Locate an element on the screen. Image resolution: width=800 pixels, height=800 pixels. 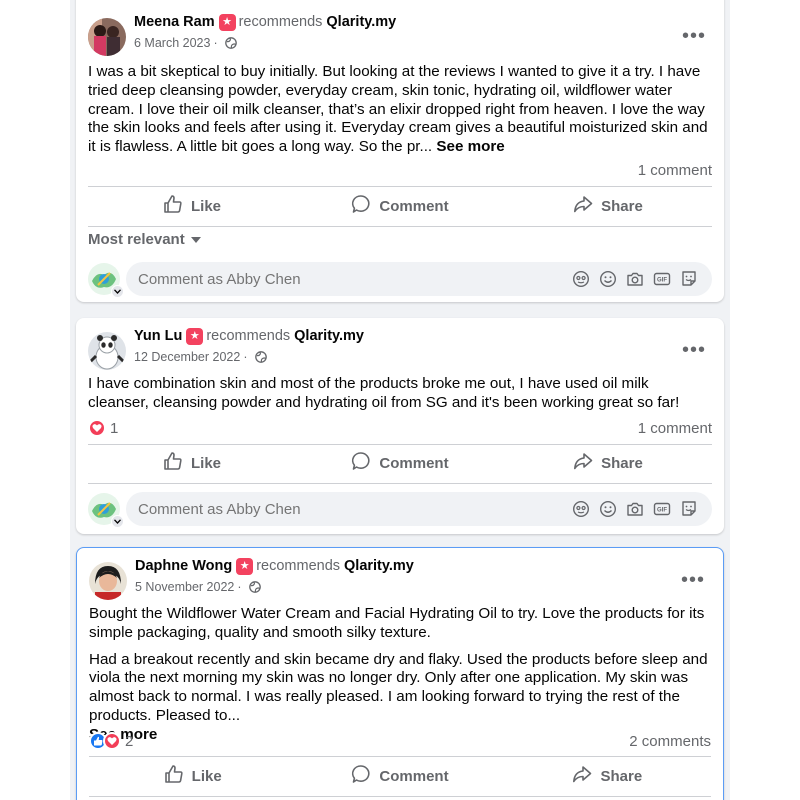
caret-down-icon is located at coordinates (195, 239).